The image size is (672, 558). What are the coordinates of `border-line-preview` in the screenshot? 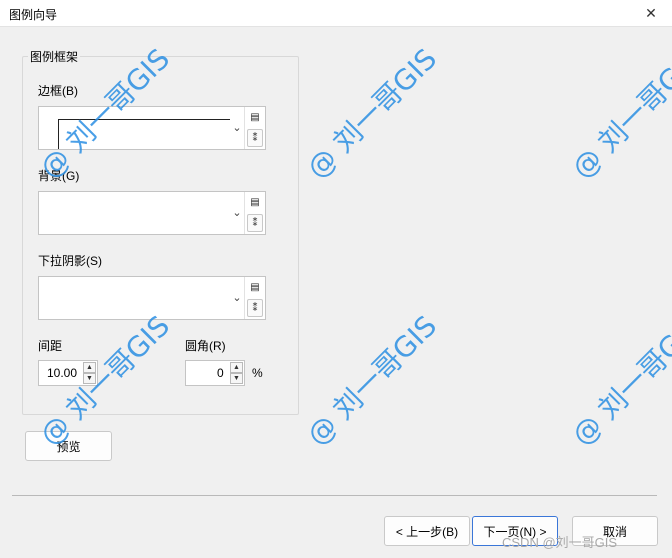 It's located at (144, 119).